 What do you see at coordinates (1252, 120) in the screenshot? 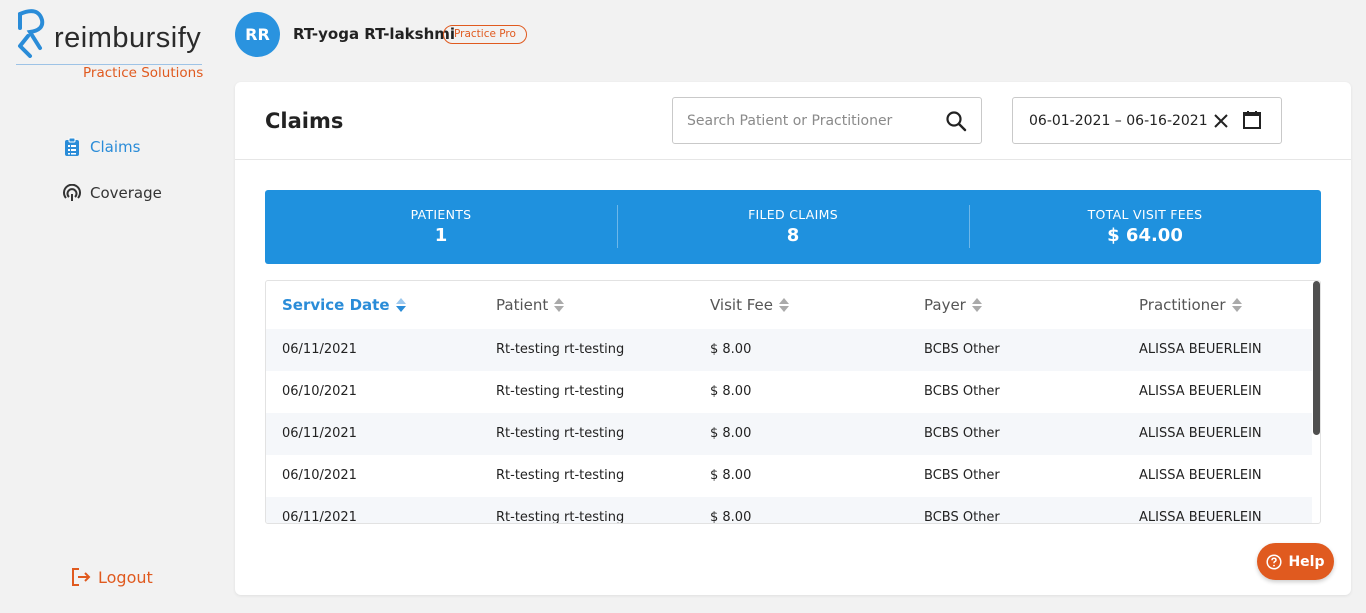
I see `calendar-icon` at bounding box center [1252, 120].